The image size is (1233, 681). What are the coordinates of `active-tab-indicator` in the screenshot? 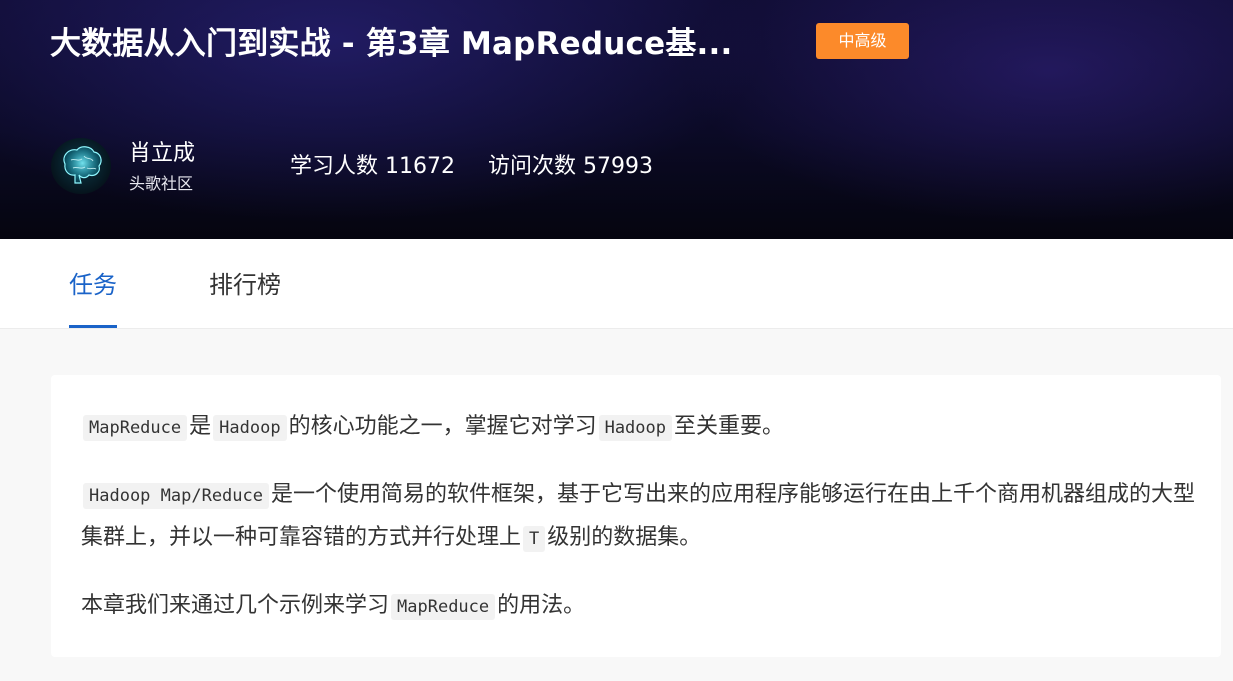 It's located at (93, 326).